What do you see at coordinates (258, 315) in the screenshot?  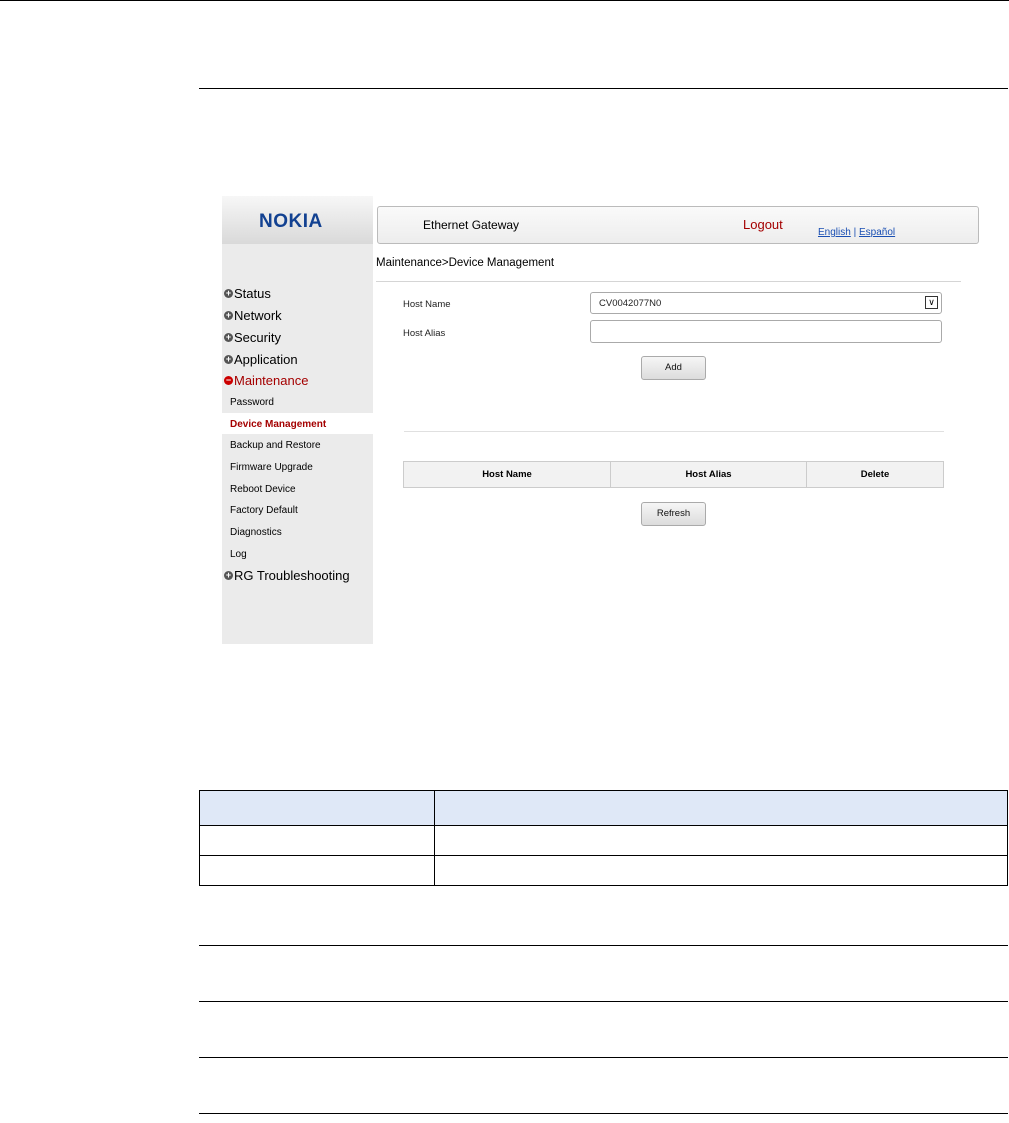 I see `nav-network-label: Network` at bounding box center [258, 315].